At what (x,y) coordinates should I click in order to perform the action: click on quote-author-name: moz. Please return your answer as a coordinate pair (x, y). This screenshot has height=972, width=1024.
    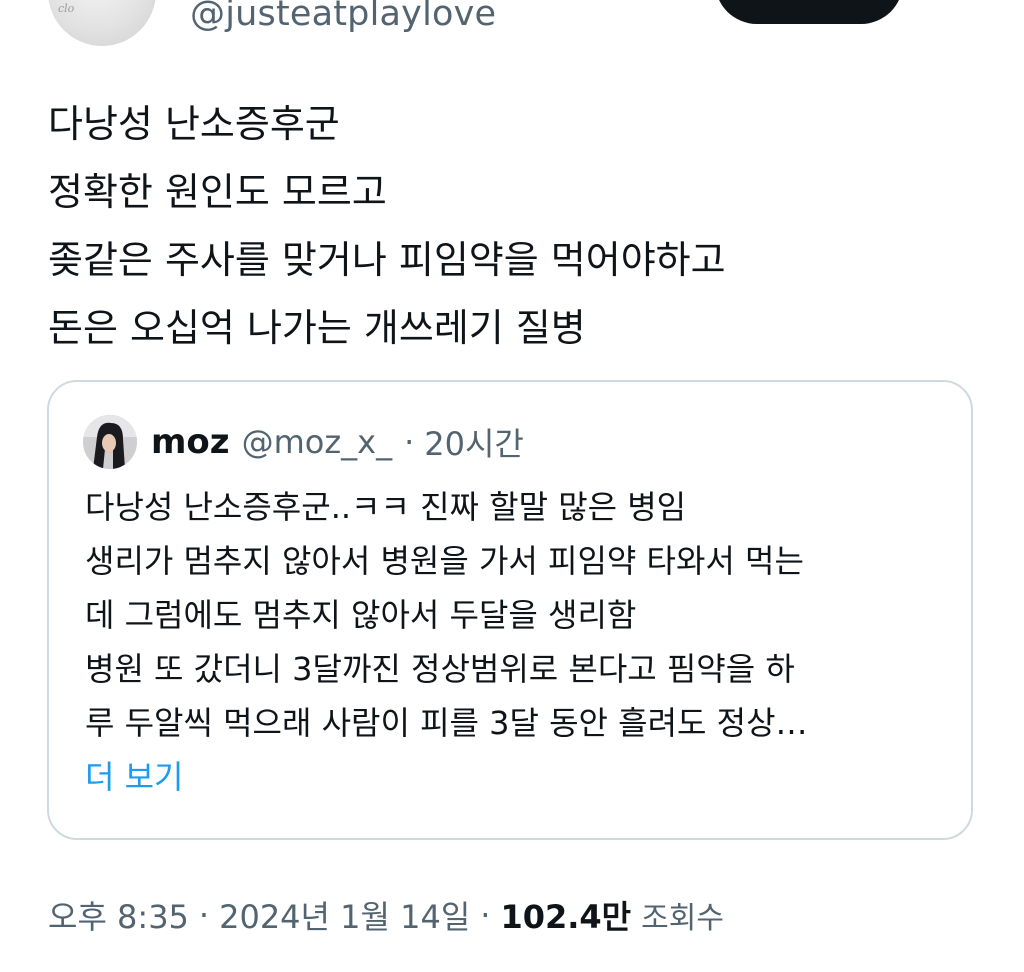
    Looking at the image, I should click on (190, 442).